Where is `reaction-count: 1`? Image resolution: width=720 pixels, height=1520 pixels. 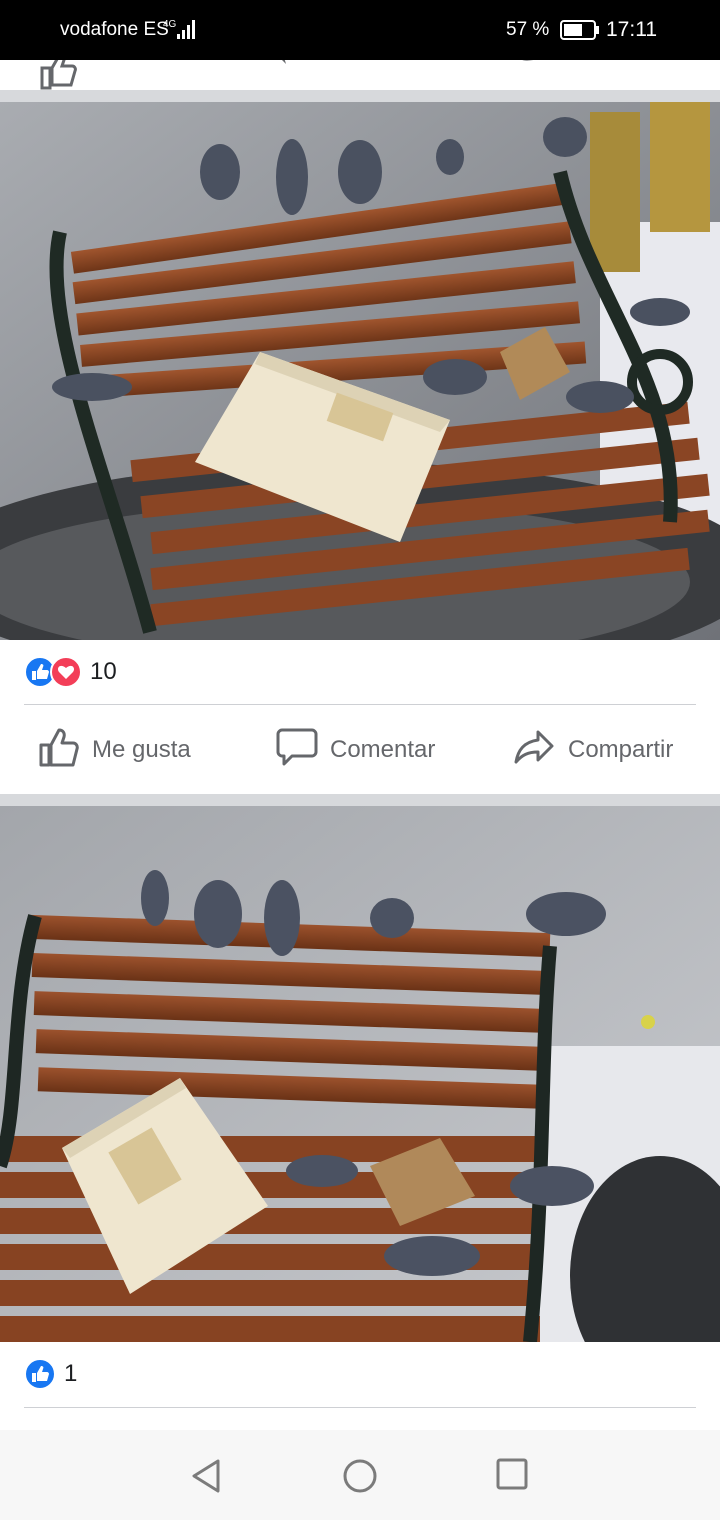
reaction-count: 1 is located at coordinates (71, 1373).